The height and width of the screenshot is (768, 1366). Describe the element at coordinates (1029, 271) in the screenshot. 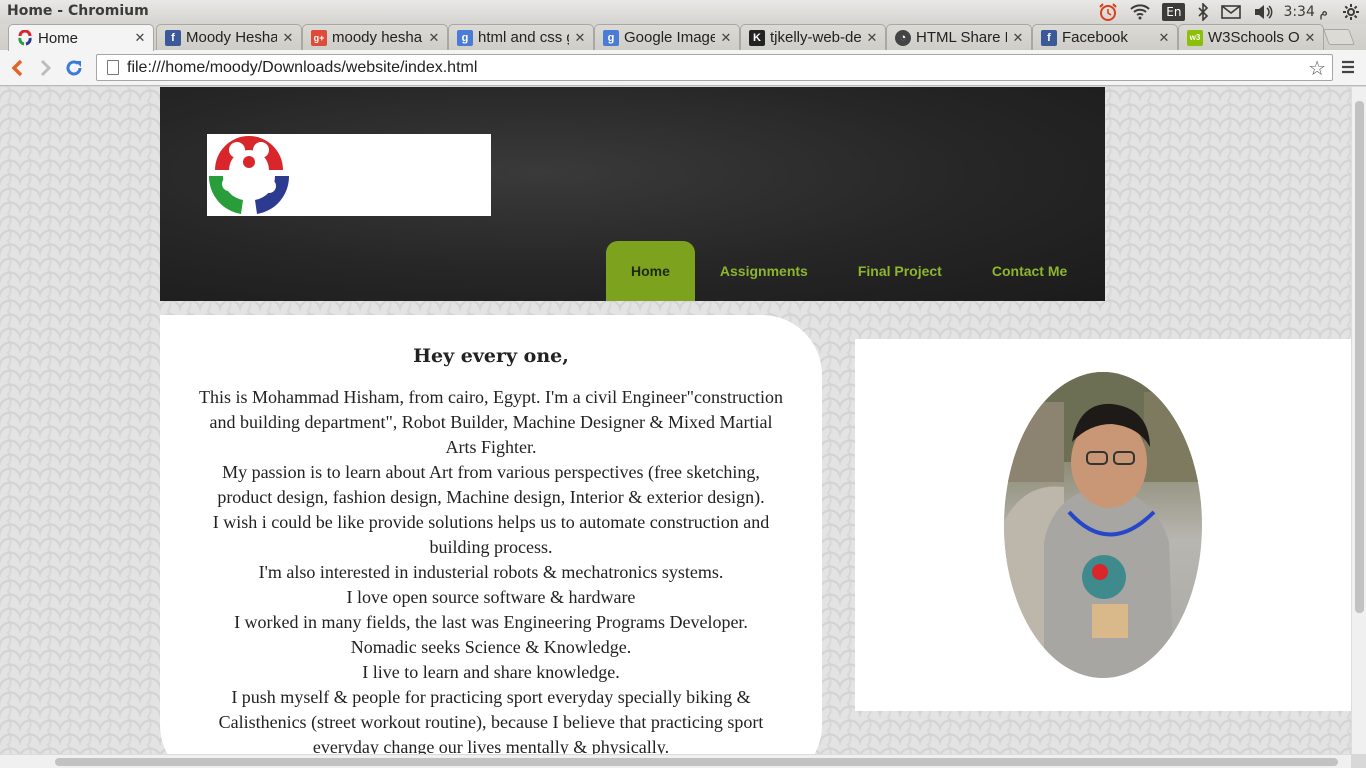

I see `nav-contact-me: Contact Me` at that location.